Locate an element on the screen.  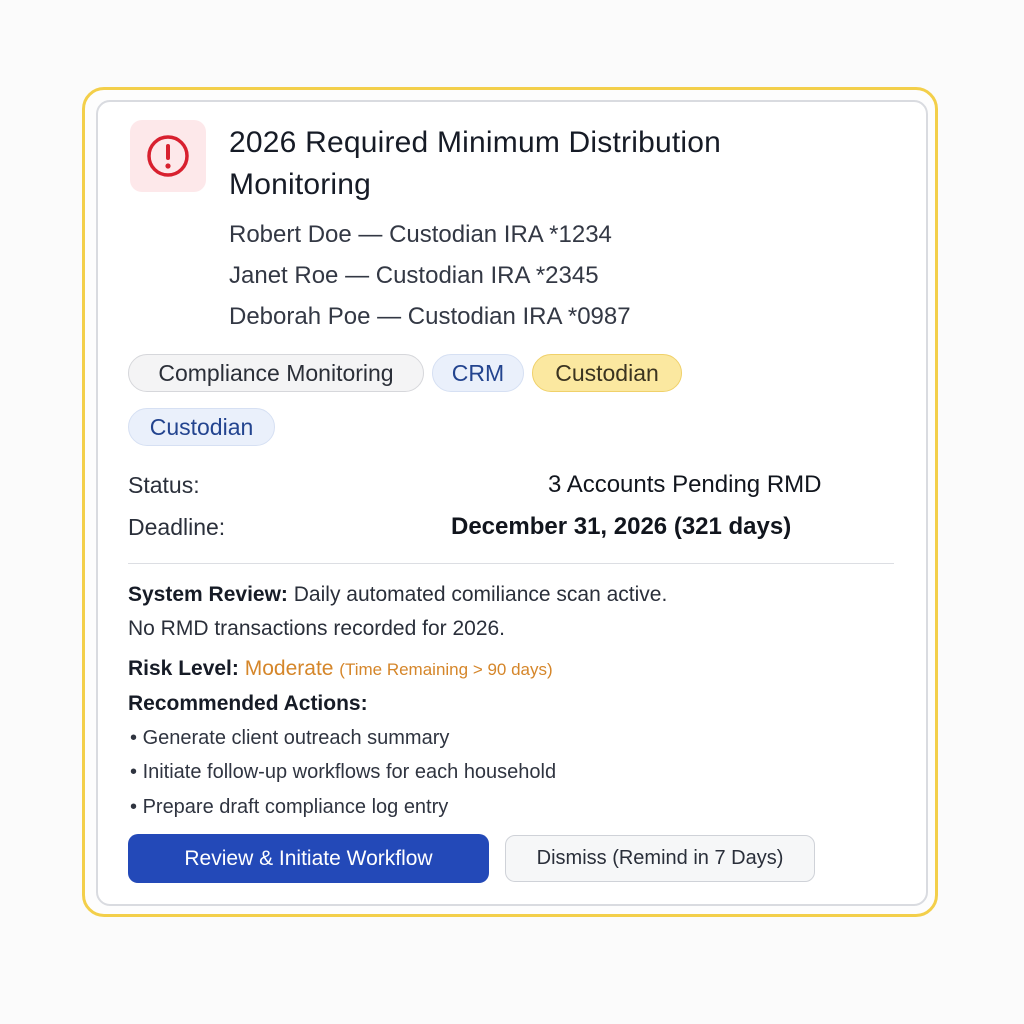
account-item: Robert Doe — Custodian IRA *1234 is located at coordinates (420, 234).